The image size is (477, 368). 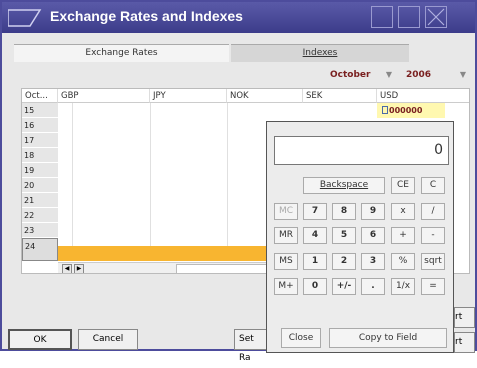 What do you see at coordinates (170, 253) in the screenshot?
I see `selected-row-highlight` at bounding box center [170, 253].